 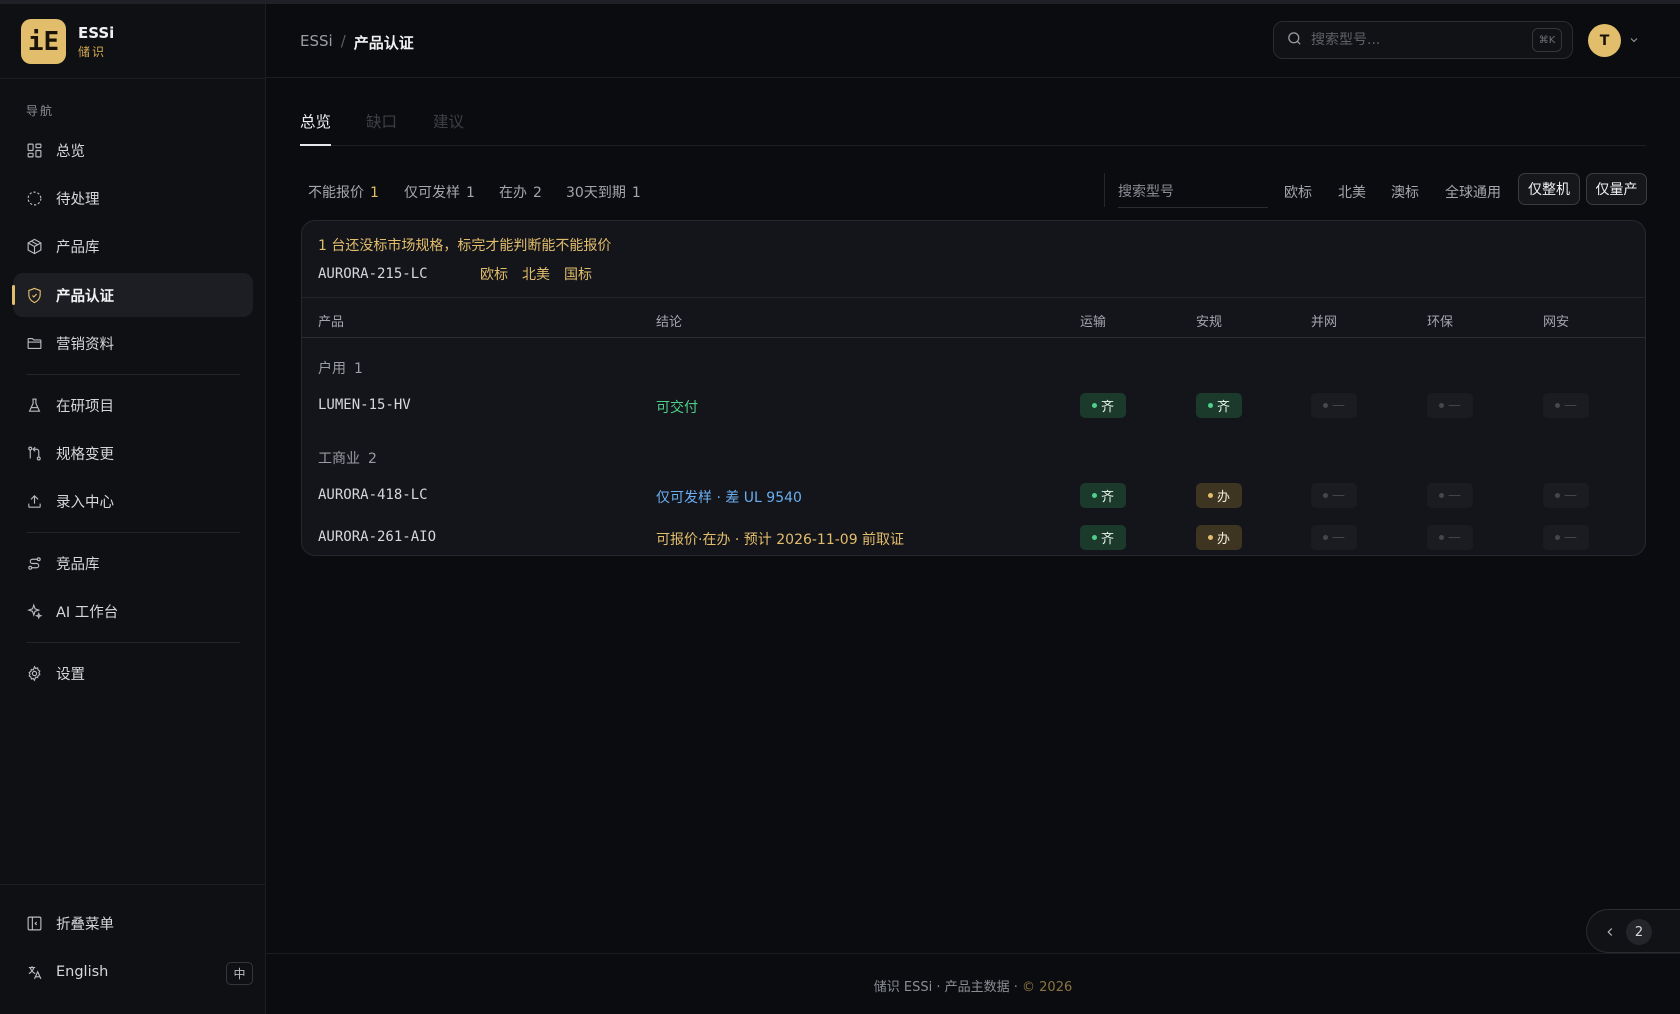 I want to click on tab-suggestions: 建议, so click(x=448, y=128).